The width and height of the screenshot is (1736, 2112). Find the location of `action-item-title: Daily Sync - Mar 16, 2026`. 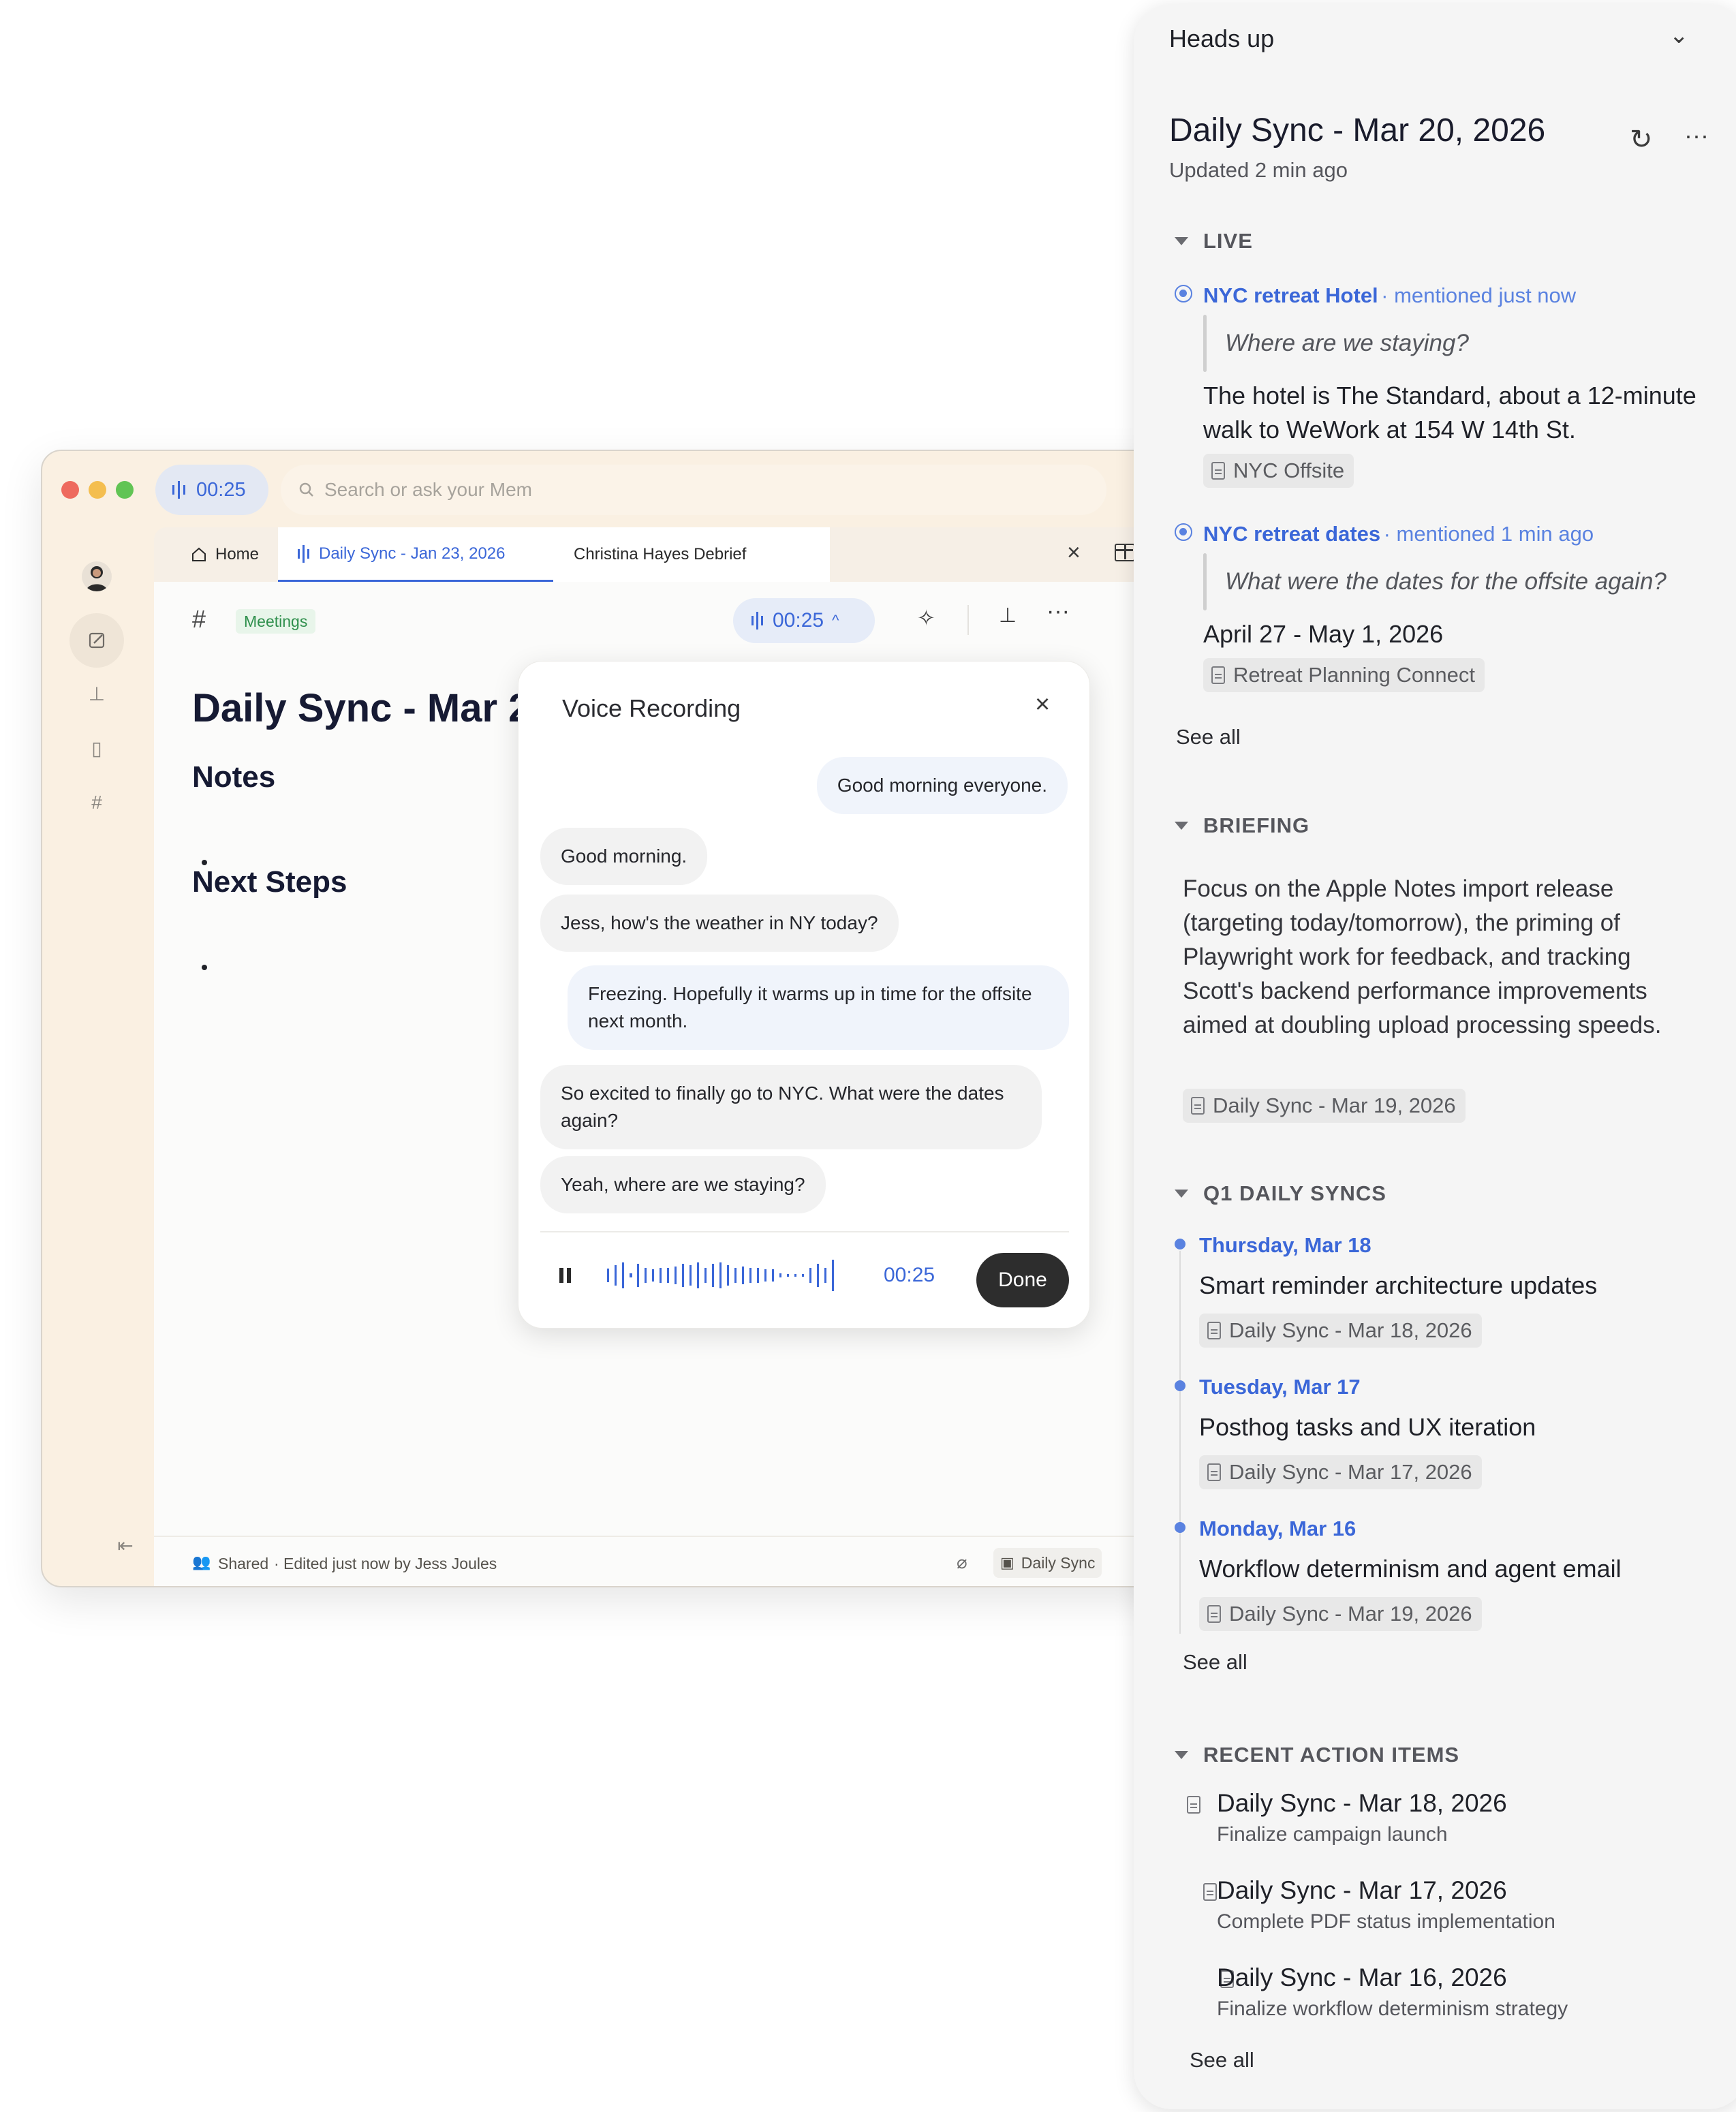

action-item-title: Daily Sync - Mar 16, 2026 is located at coordinates (1362, 1977).